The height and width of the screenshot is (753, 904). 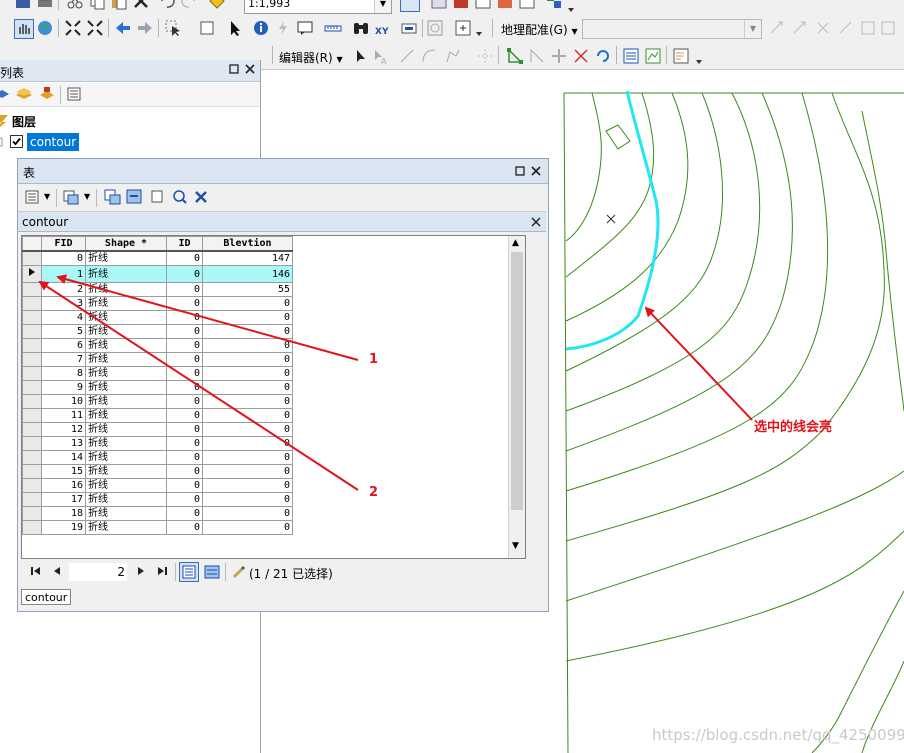 I want to click on zoom-in-fixed-icon, so click(x=73, y=28).